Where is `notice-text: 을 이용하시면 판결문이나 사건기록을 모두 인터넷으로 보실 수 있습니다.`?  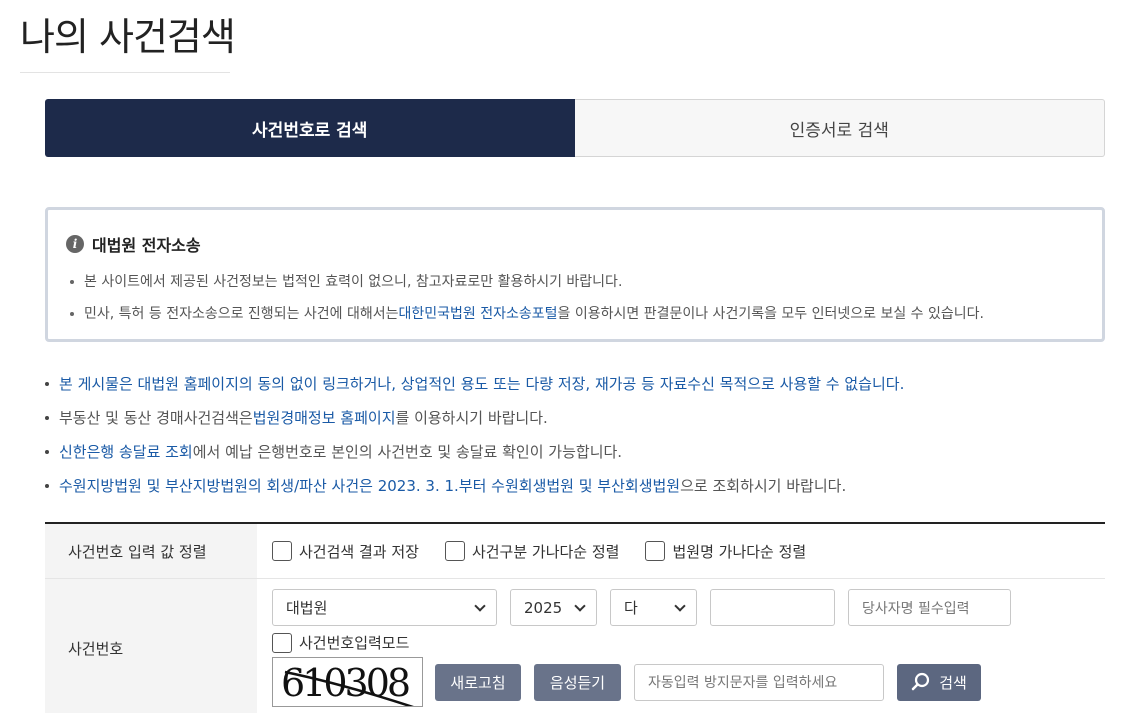 notice-text: 을 이용하시면 판결문이나 사건기록을 모두 인터넷으로 보실 수 있습니다. is located at coordinates (770, 314).